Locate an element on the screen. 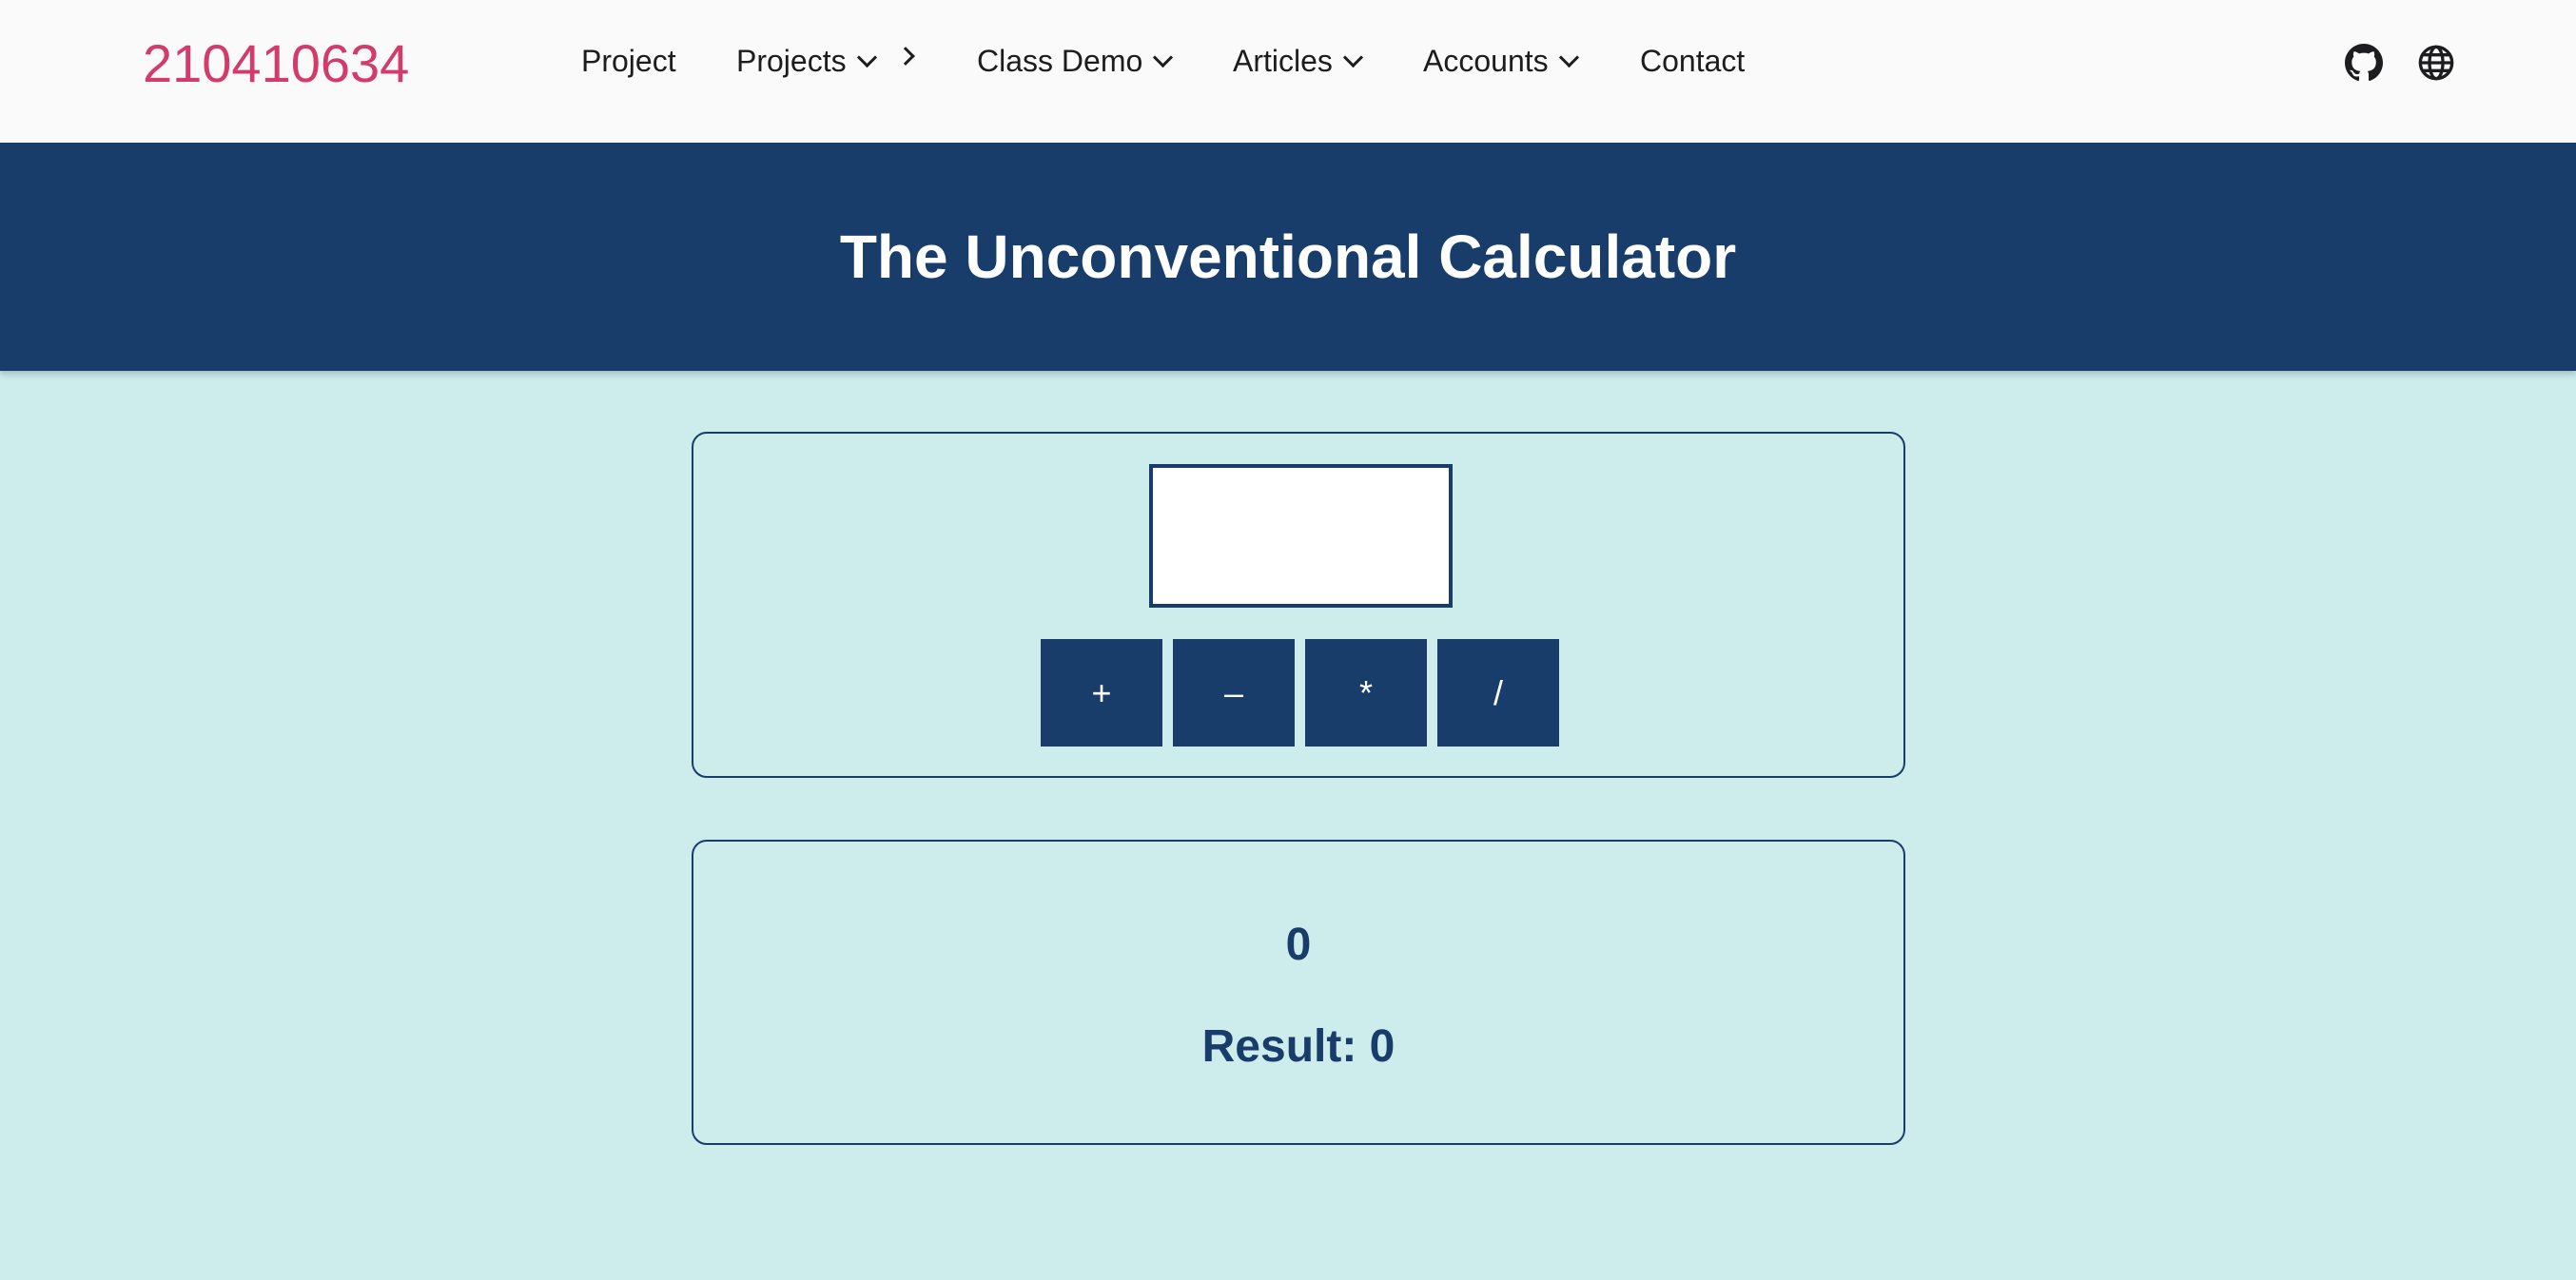 The width and height of the screenshot is (2576, 1280). nav-item-contact: Contact is located at coordinates (1693, 61).